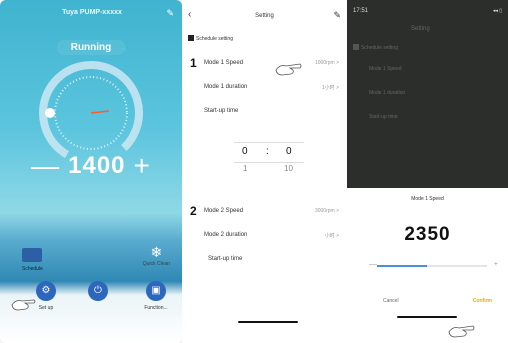 This screenshot has height=343, width=508. I want to click on power-button: ⏻, so click(98, 291).